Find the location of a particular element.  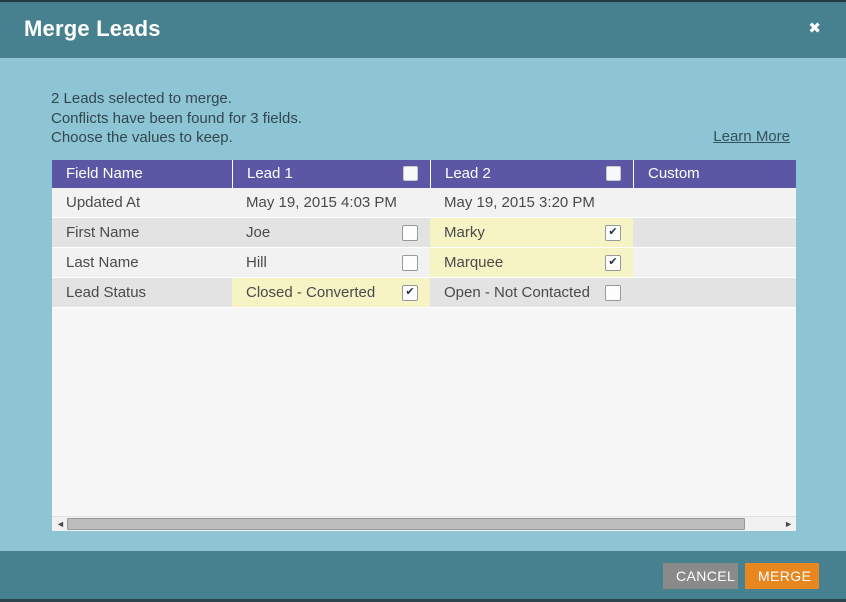

select-all-lead2-checkbox: ✔ is located at coordinates (613, 173).